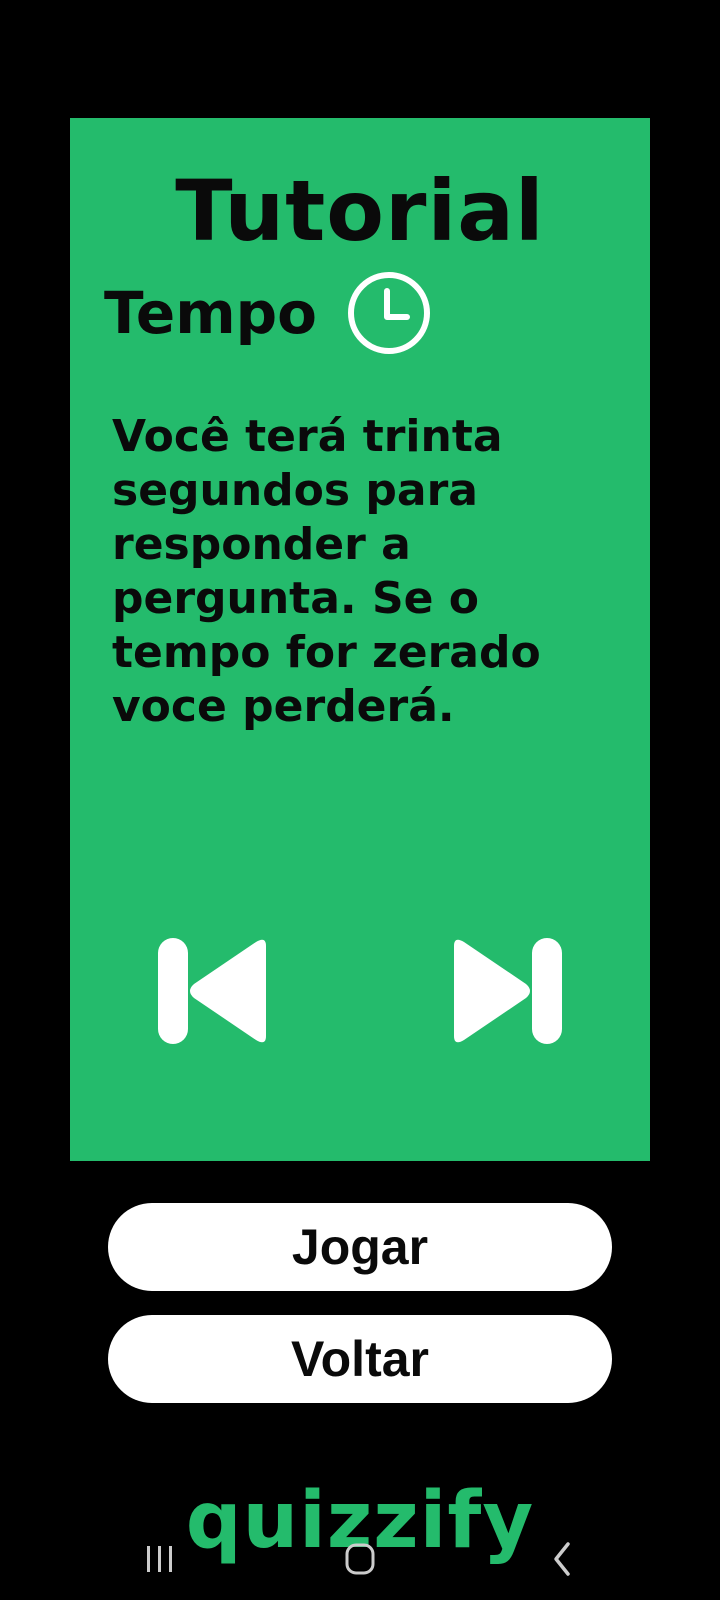 This screenshot has width=720, height=1600. I want to click on section-title: Tempo, so click(210, 313).